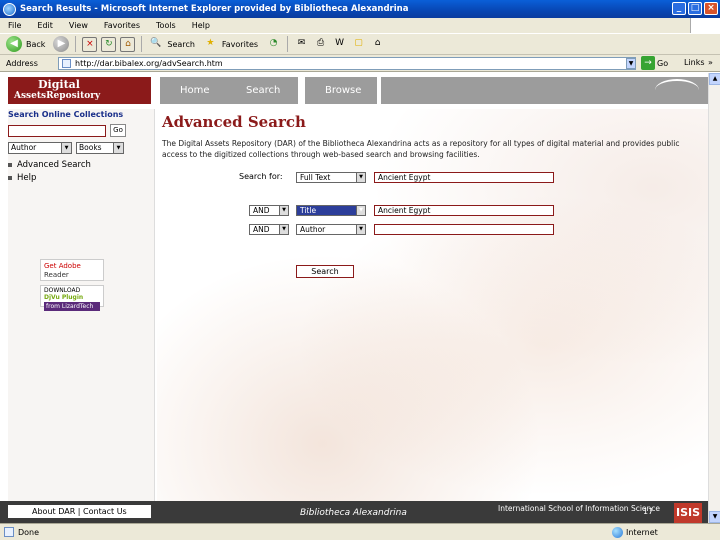  Describe the element at coordinates (464, 177) in the screenshot. I see `row1-search-input: Ancient Egypt` at that location.